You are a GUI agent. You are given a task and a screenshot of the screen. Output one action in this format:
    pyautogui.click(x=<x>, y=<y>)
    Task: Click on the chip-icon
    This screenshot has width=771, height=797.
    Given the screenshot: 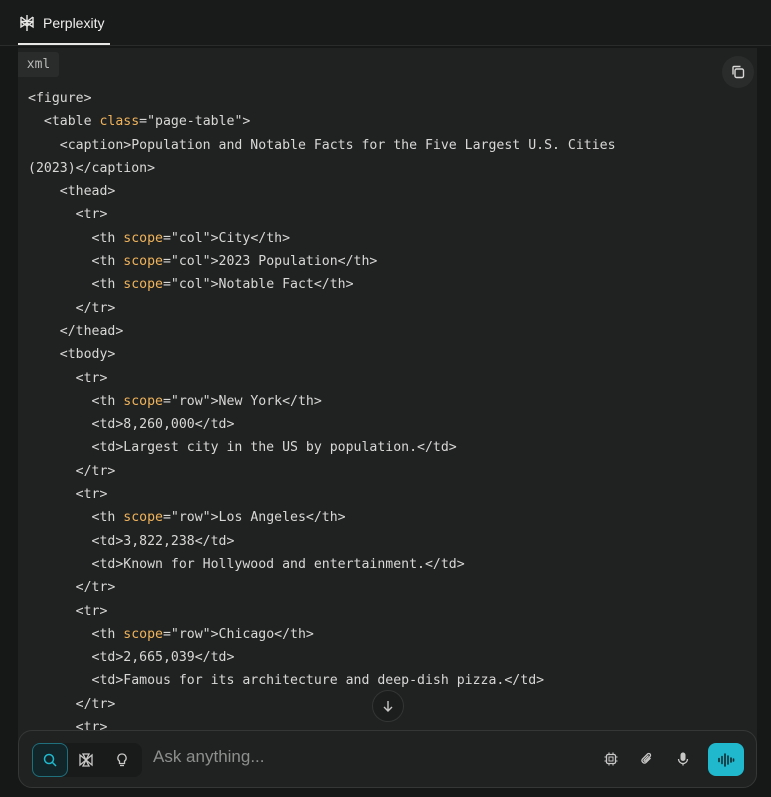 What is the action you would take?
    pyautogui.click(x=611, y=759)
    